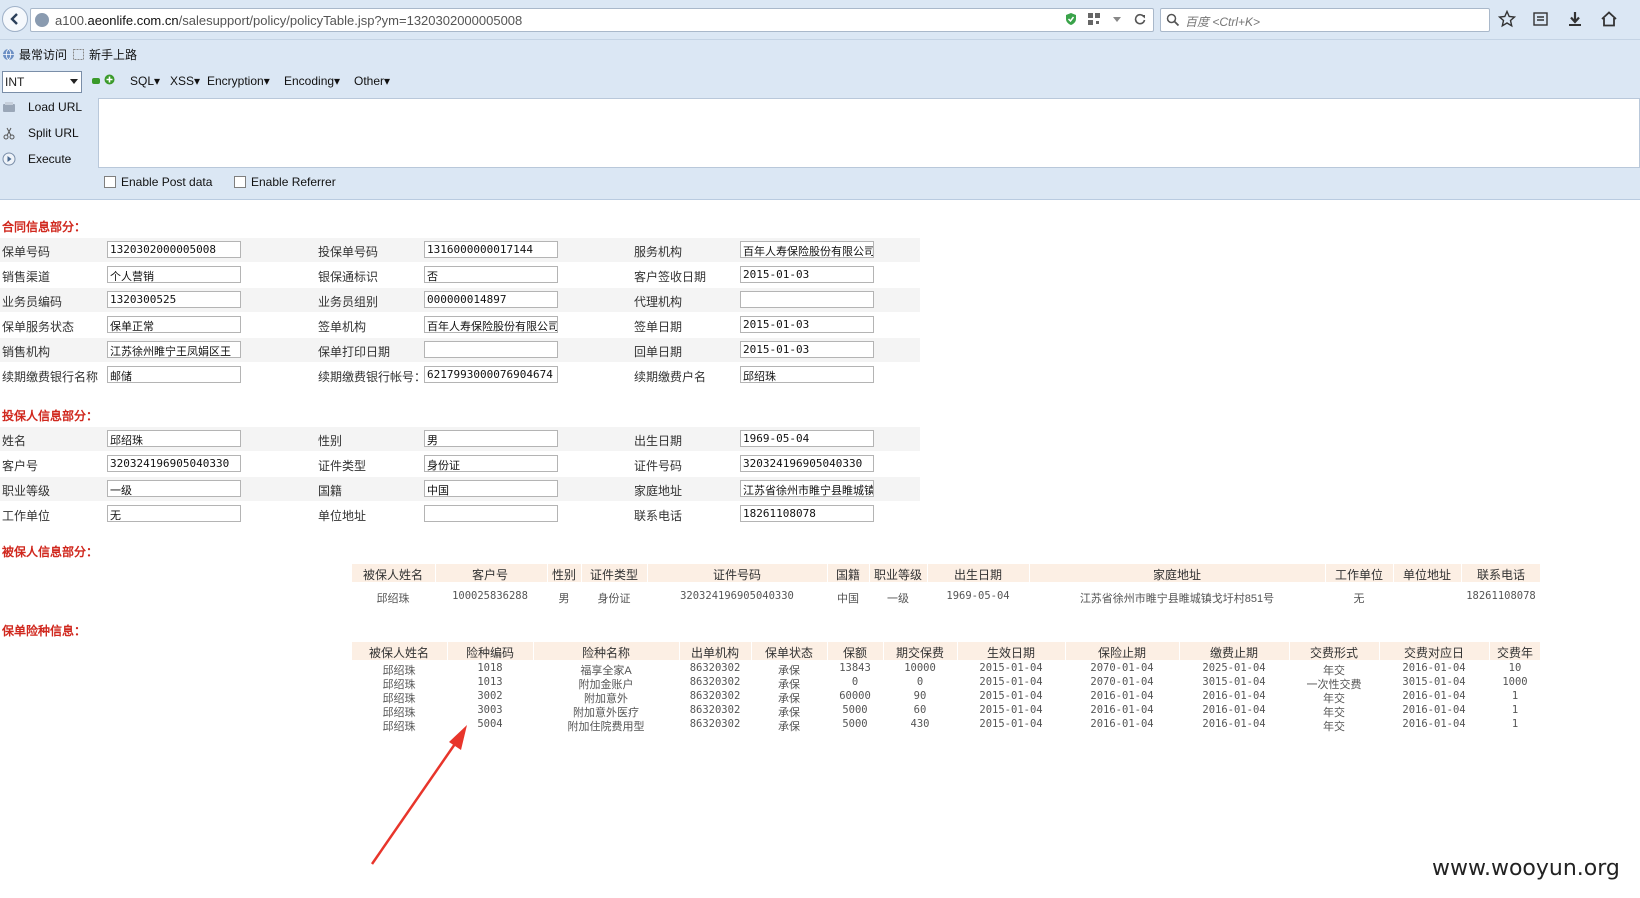 The image size is (1640, 898). What do you see at coordinates (658, 352) in the screenshot?
I see `field-label: 回单日期` at bounding box center [658, 352].